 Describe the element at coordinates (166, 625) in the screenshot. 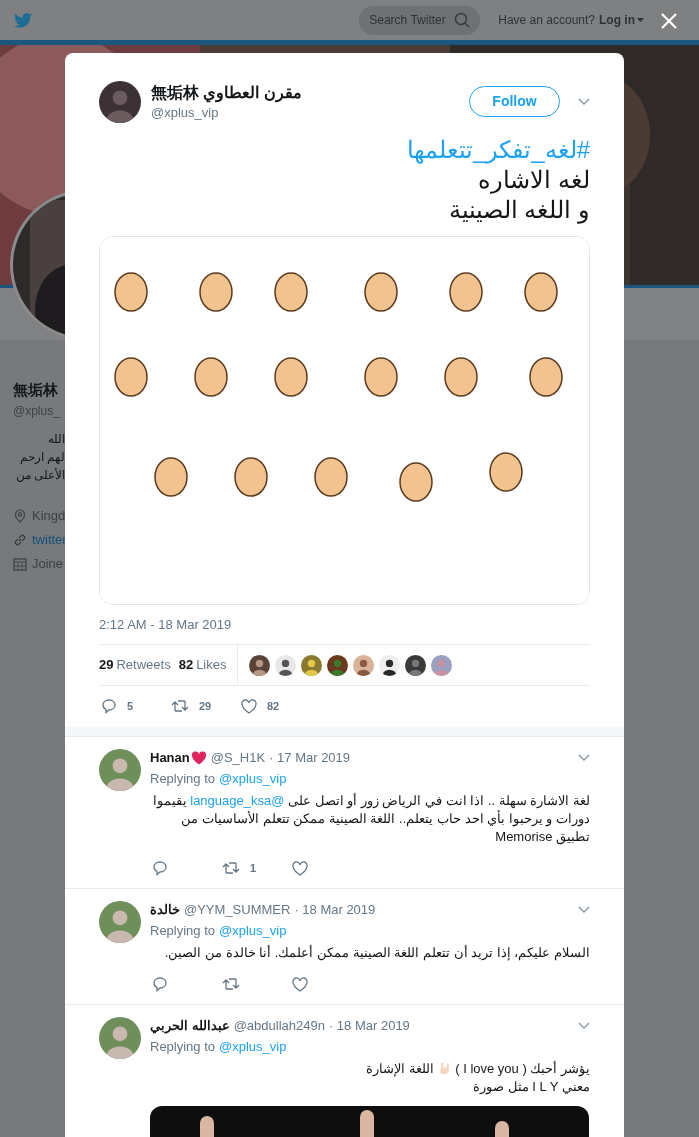

I see `tweet-timestamp: 2:12 AM - 18 Mar 2019` at that location.